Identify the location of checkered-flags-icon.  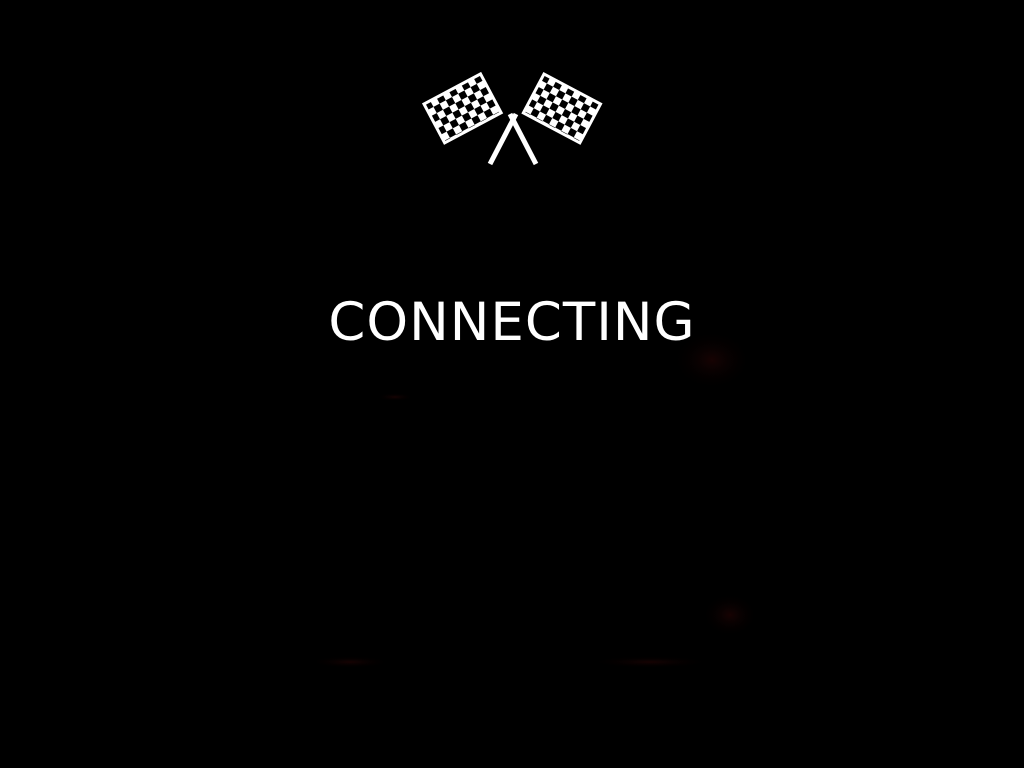
(512, 118).